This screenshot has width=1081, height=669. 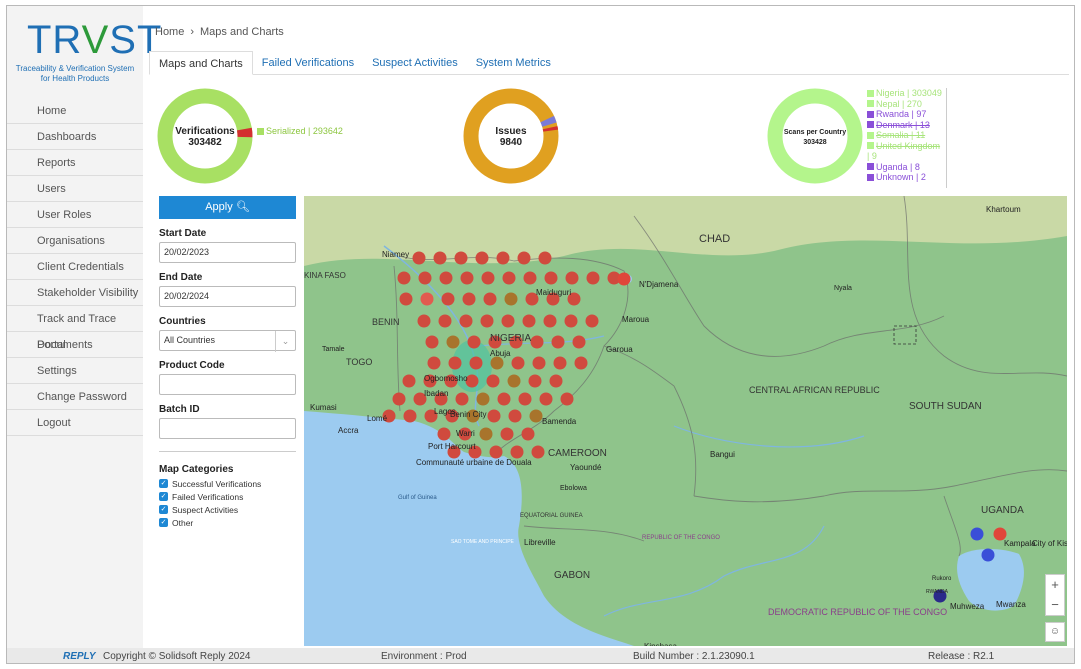 What do you see at coordinates (75, 163) in the screenshot?
I see `sidebar-item-reports: Reports` at bounding box center [75, 163].